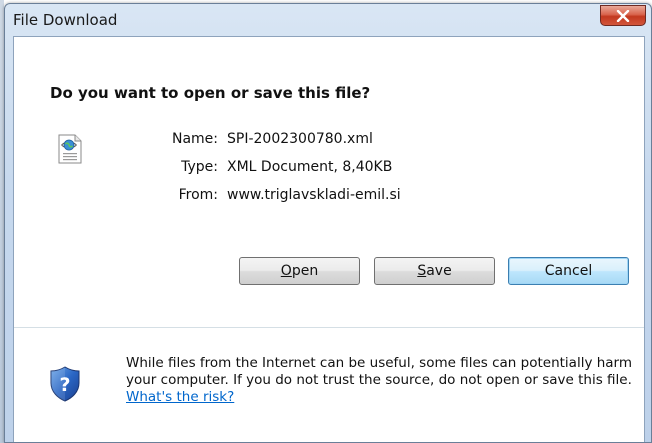  Describe the element at coordinates (328, 20) in the screenshot. I see `title-bar: File Download` at that location.